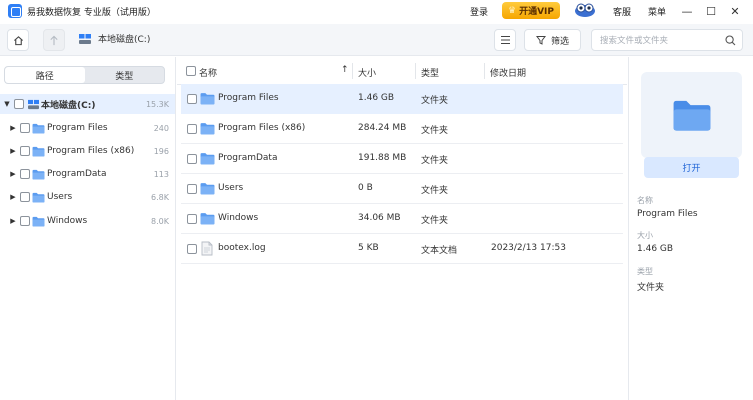  I want to click on file-name: Program Files, so click(248, 98).